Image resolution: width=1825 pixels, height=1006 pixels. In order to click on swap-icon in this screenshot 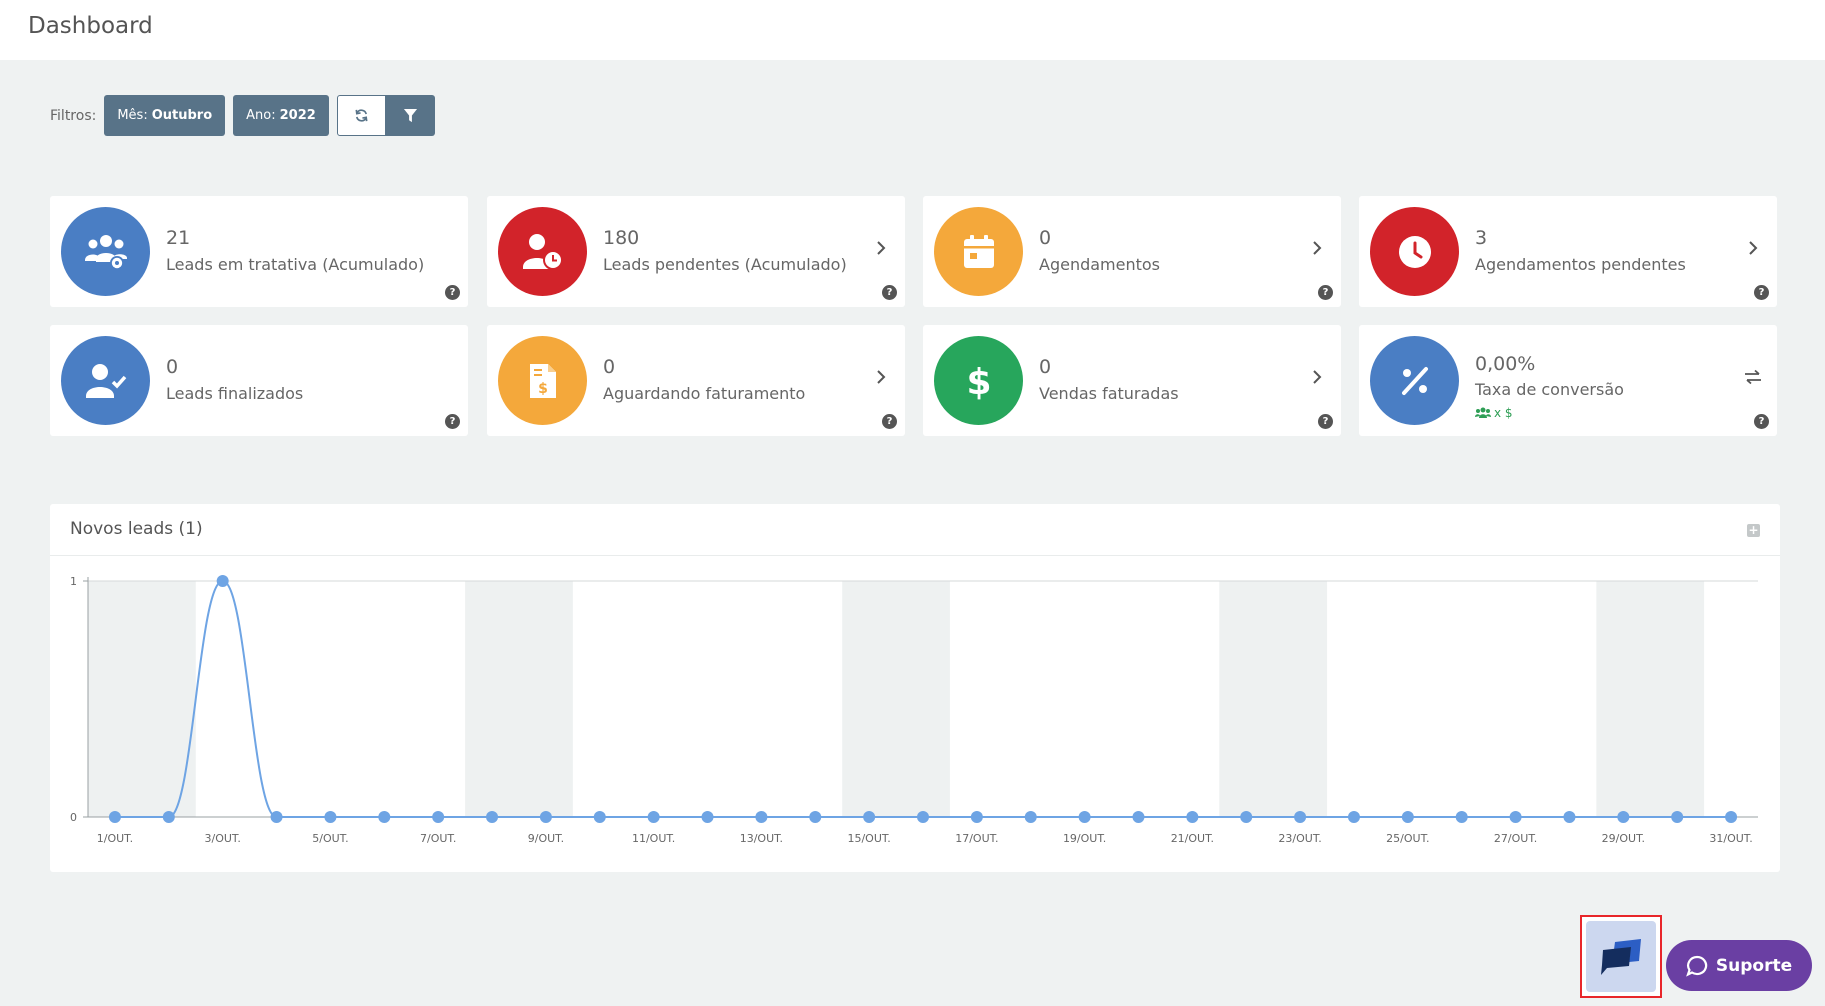, I will do `click(1753, 377)`.